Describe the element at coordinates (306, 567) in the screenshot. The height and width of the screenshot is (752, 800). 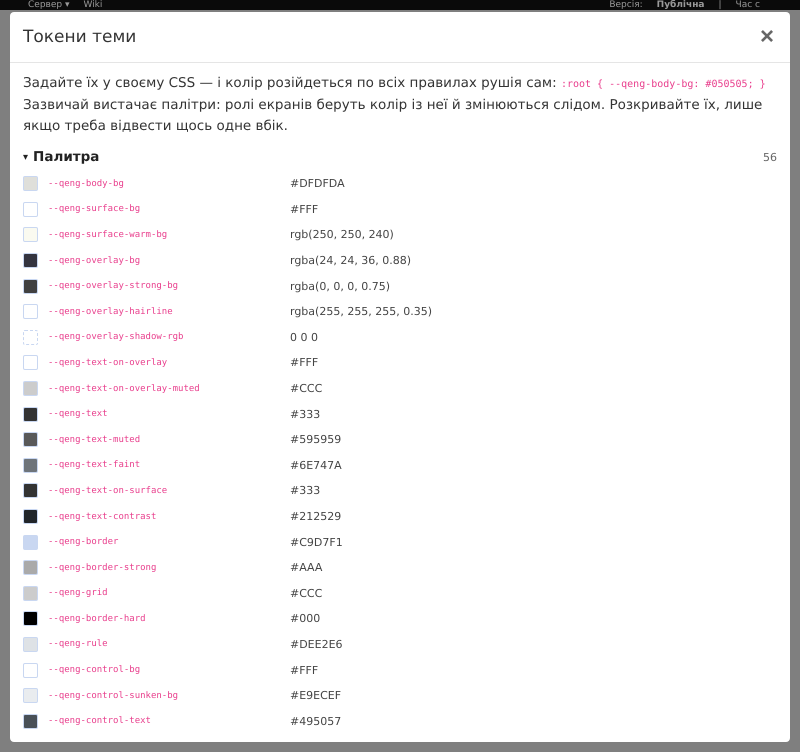
I see `token-value: #AAA` at that location.